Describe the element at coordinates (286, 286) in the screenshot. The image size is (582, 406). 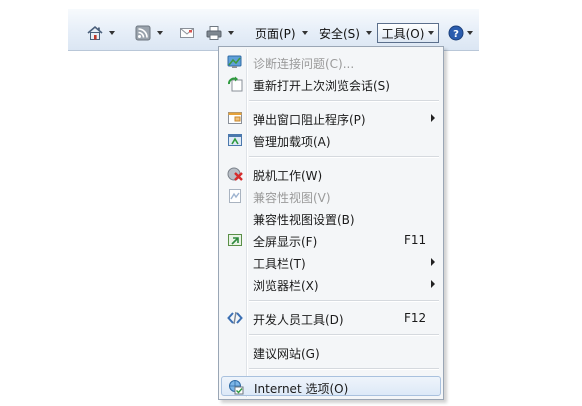
I see `menu-item-label: 浏览器栏(X)` at that location.